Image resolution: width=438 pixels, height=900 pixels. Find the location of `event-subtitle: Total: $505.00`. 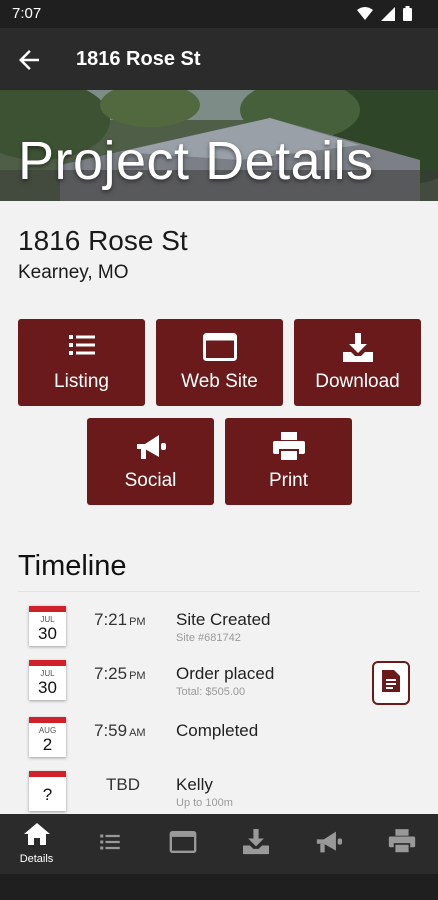

event-subtitle: Total: $505.00 is located at coordinates (211, 692).